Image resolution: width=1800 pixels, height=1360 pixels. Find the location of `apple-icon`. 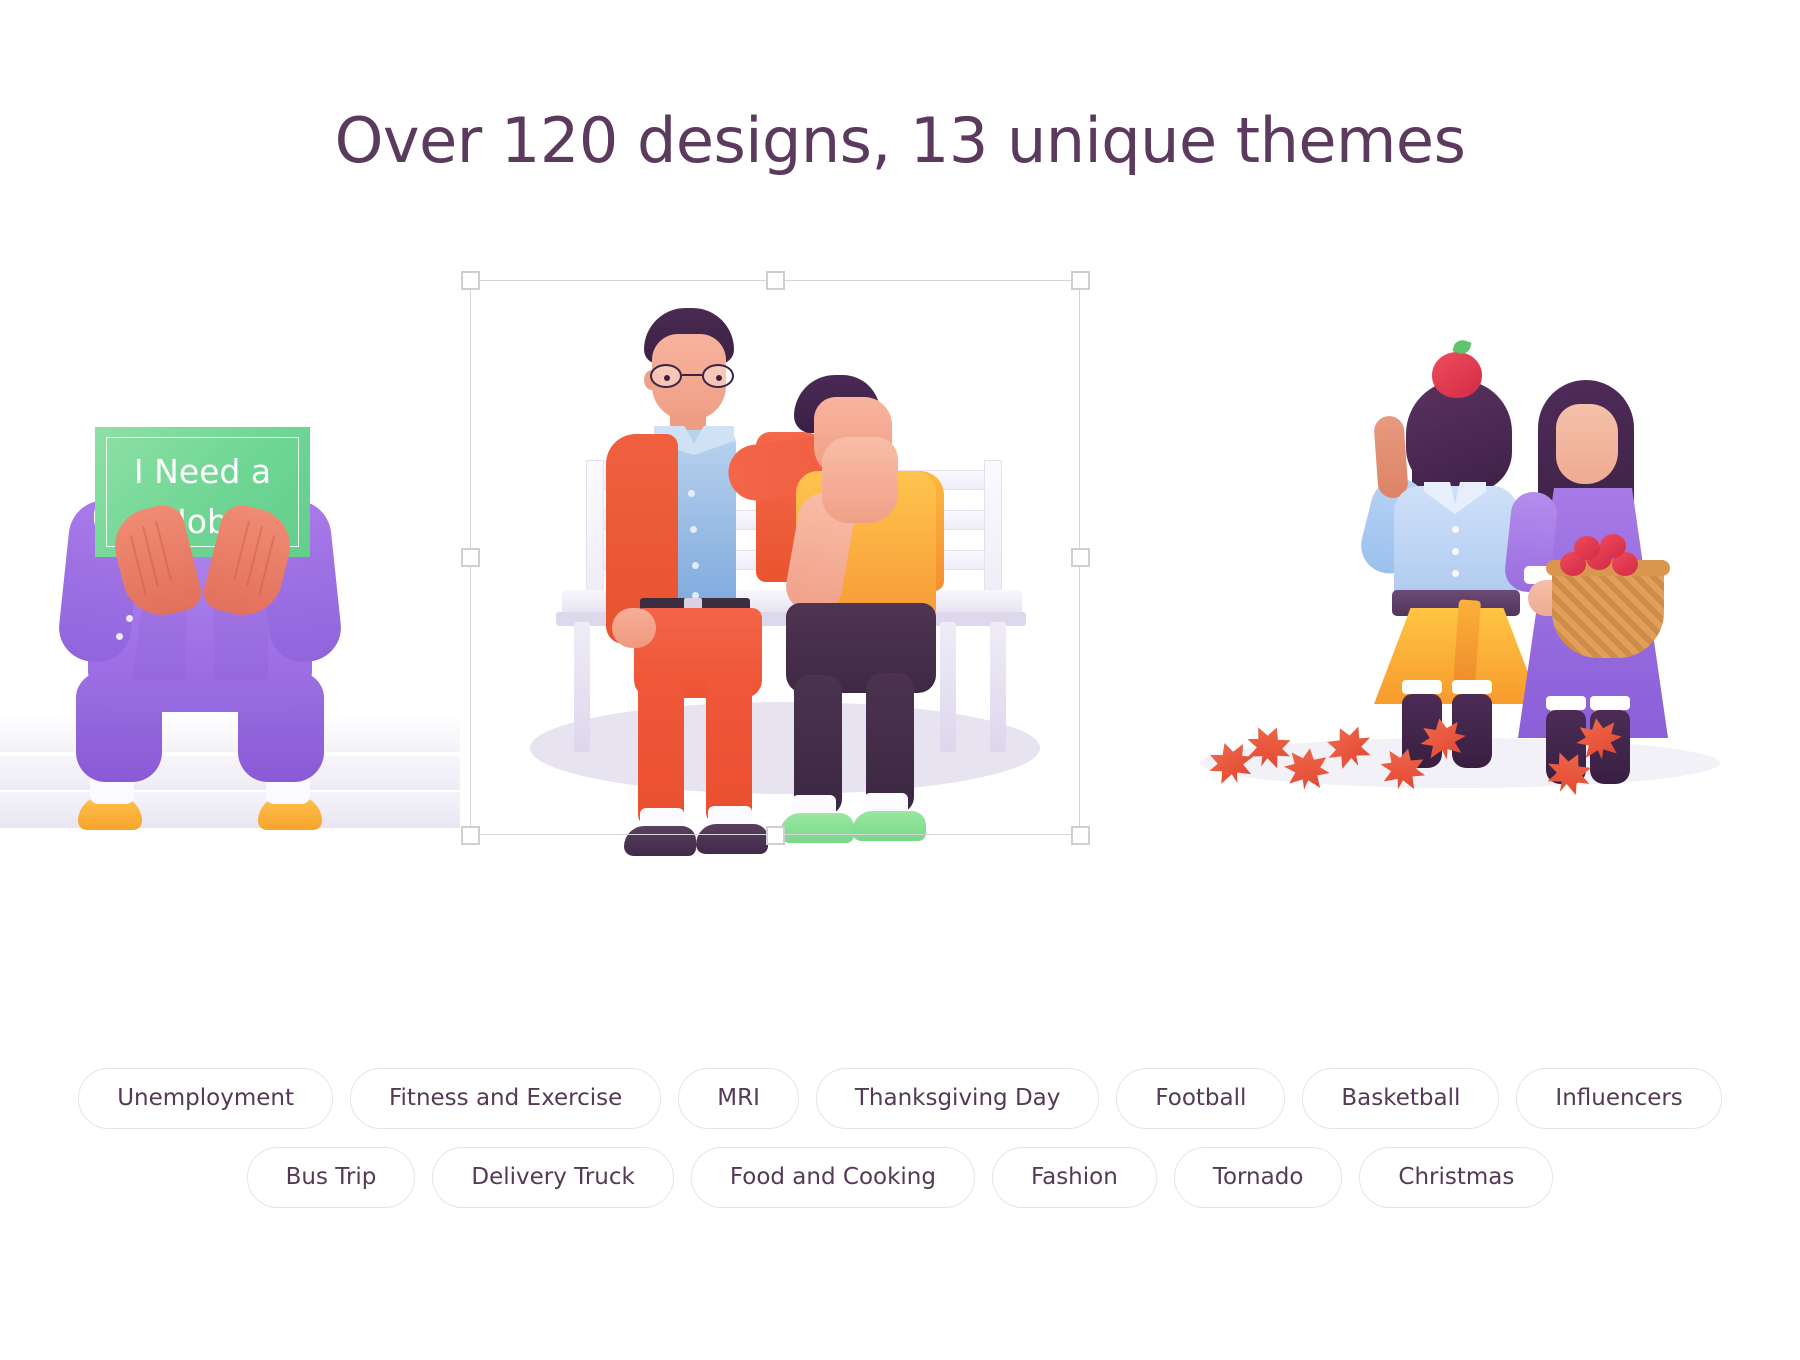

apple-icon is located at coordinates (1457, 375).